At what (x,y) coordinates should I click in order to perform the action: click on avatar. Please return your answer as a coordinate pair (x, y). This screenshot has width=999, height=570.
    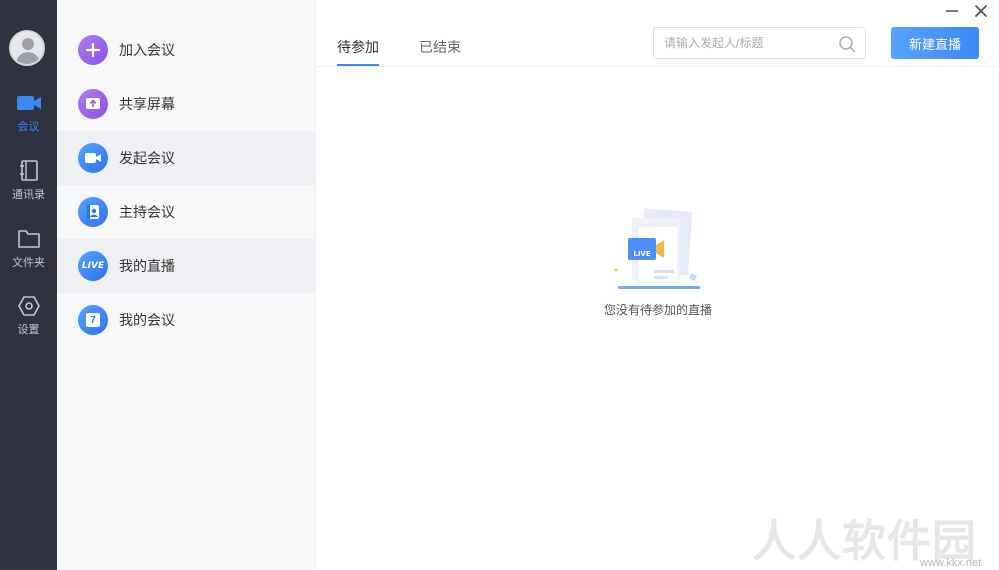
    Looking at the image, I should click on (27, 48).